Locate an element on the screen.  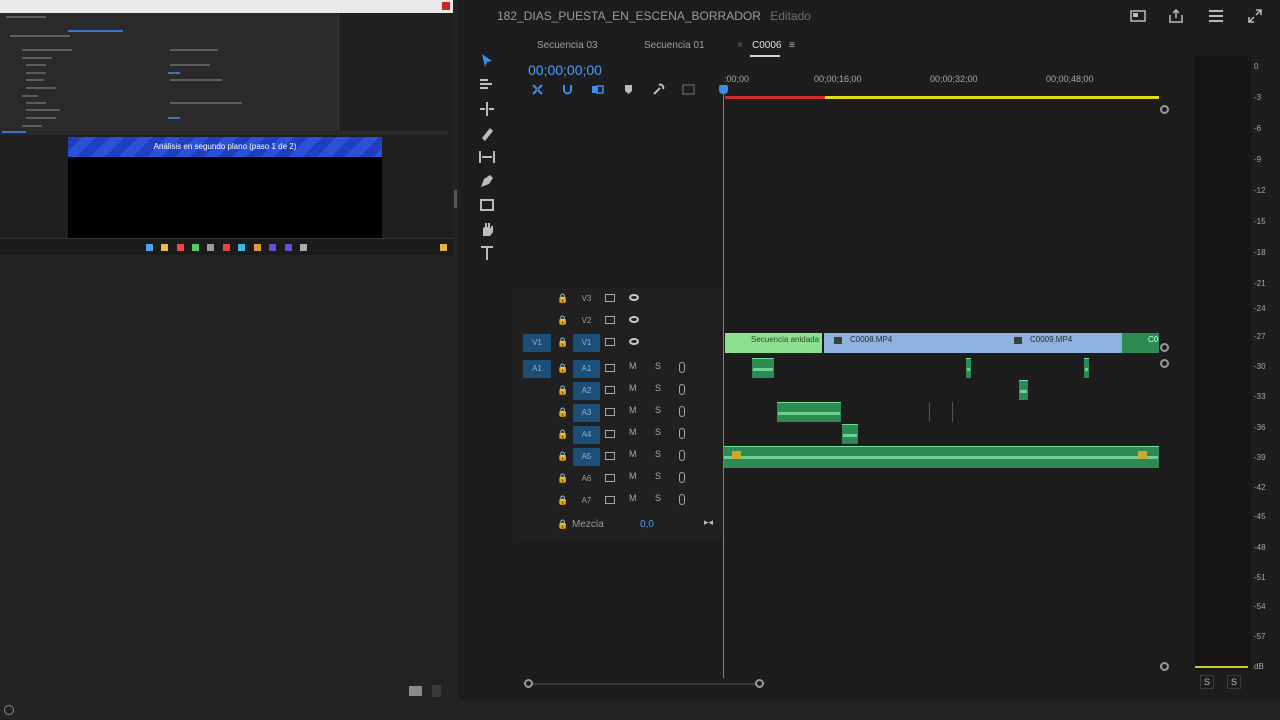
workspace-icon is located at coordinates (1138, 16).